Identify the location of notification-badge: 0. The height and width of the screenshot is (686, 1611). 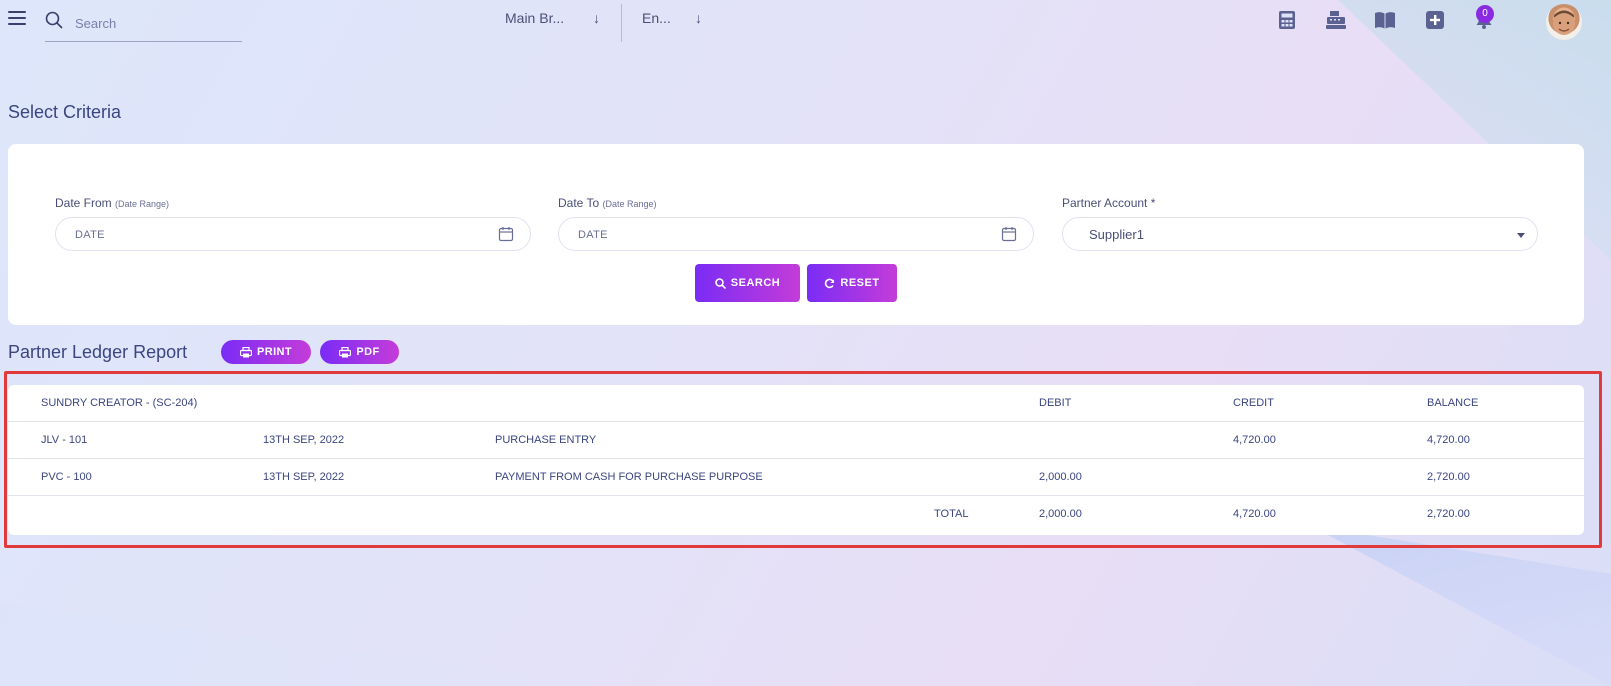
(1485, 14).